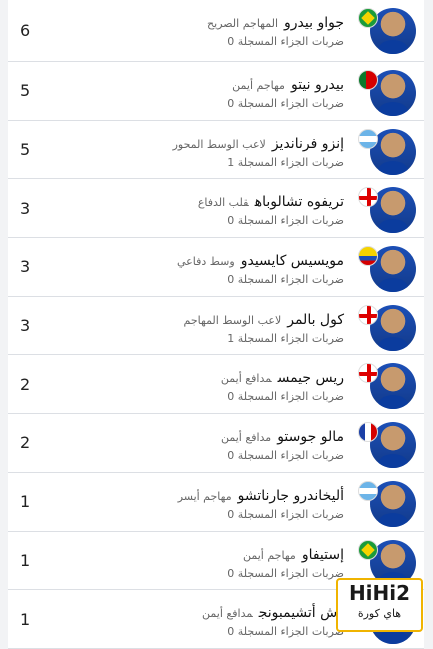 The height and width of the screenshot is (649, 433). I want to click on player-name: كول بالمر, so click(315, 320).